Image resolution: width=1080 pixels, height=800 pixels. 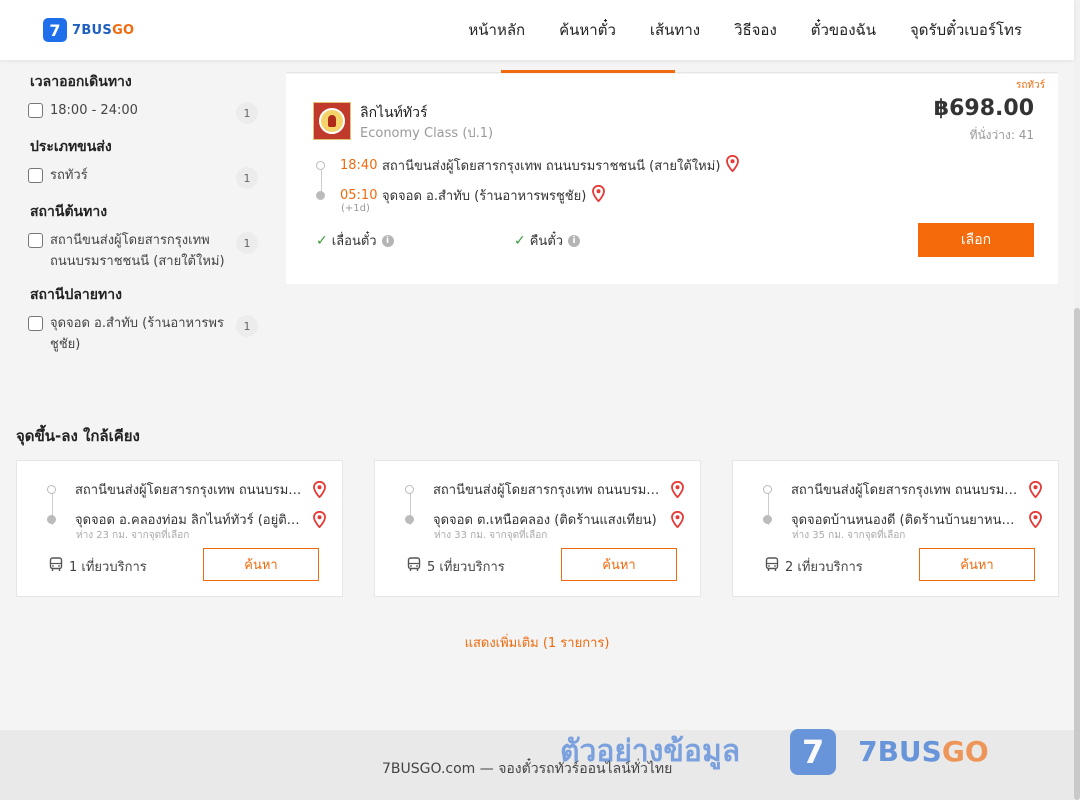 What do you see at coordinates (355, 208) in the screenshot?
I see `next-day-note: (+1d)` at bounding box center [355, 208].